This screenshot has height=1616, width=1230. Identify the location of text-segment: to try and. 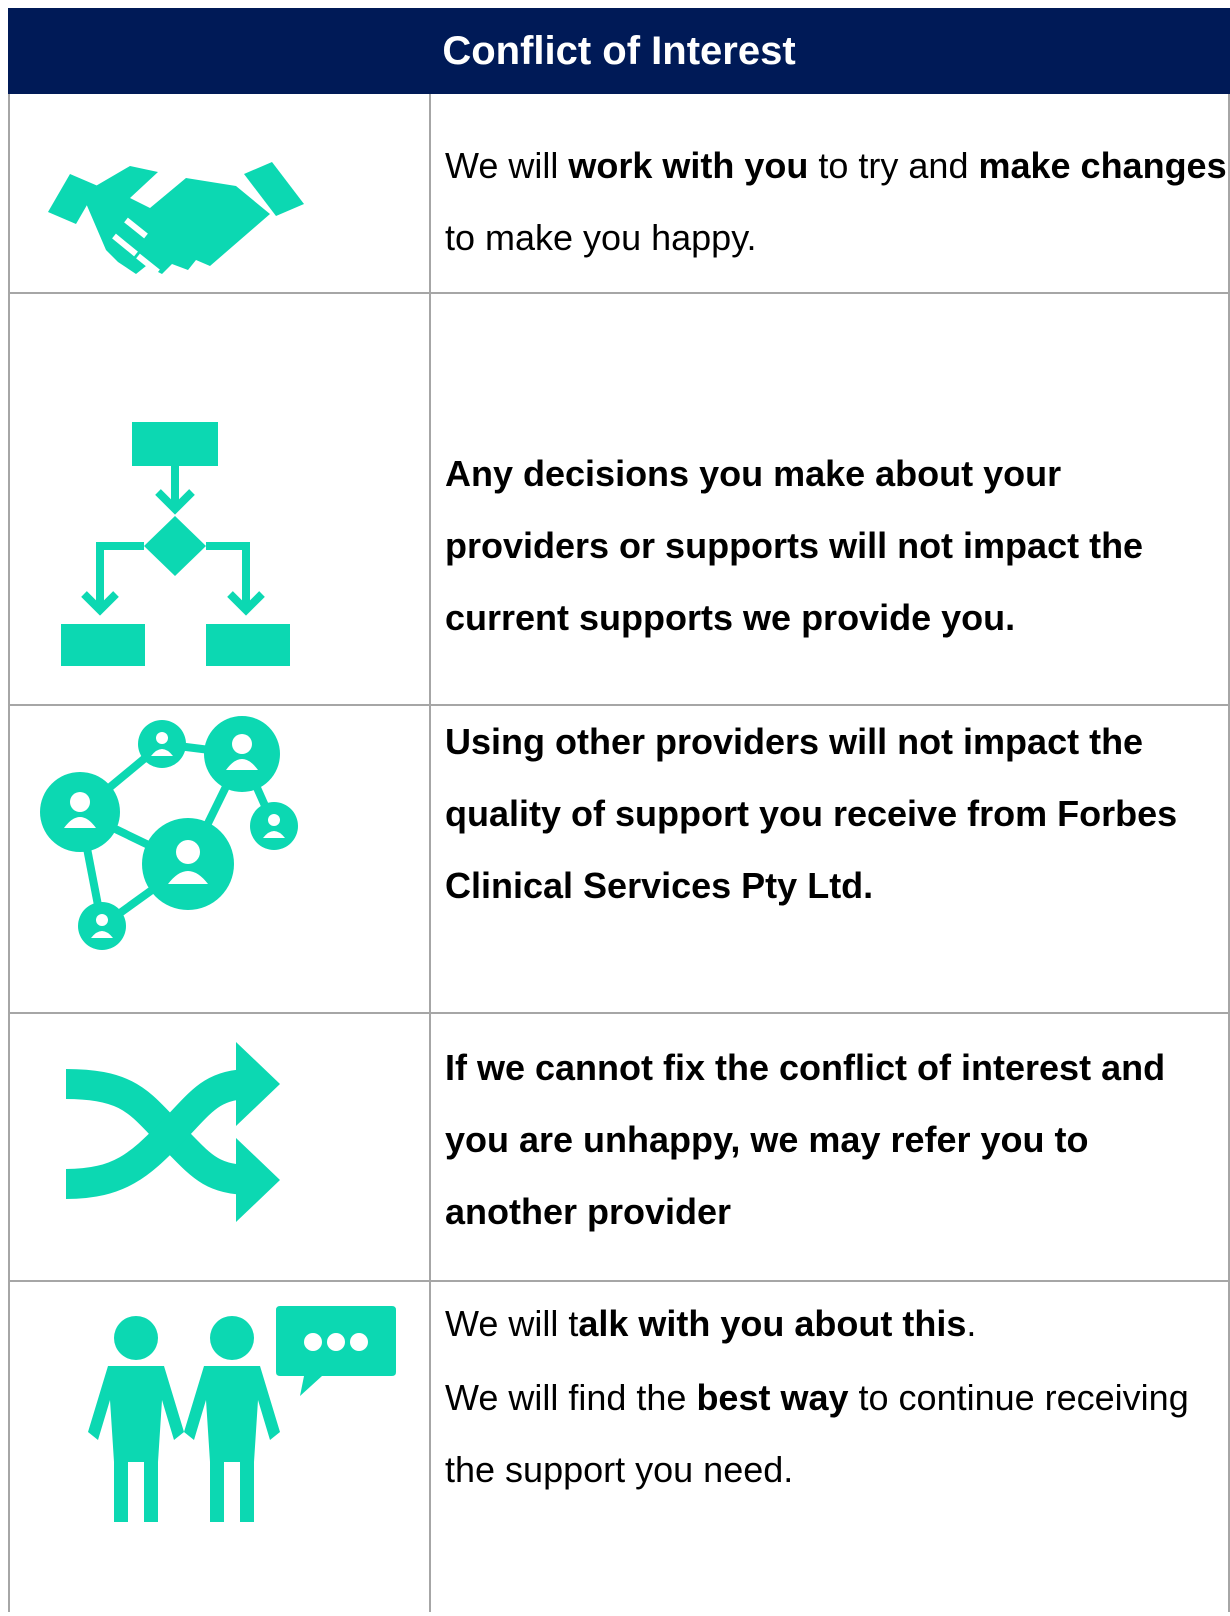
(893, 165).